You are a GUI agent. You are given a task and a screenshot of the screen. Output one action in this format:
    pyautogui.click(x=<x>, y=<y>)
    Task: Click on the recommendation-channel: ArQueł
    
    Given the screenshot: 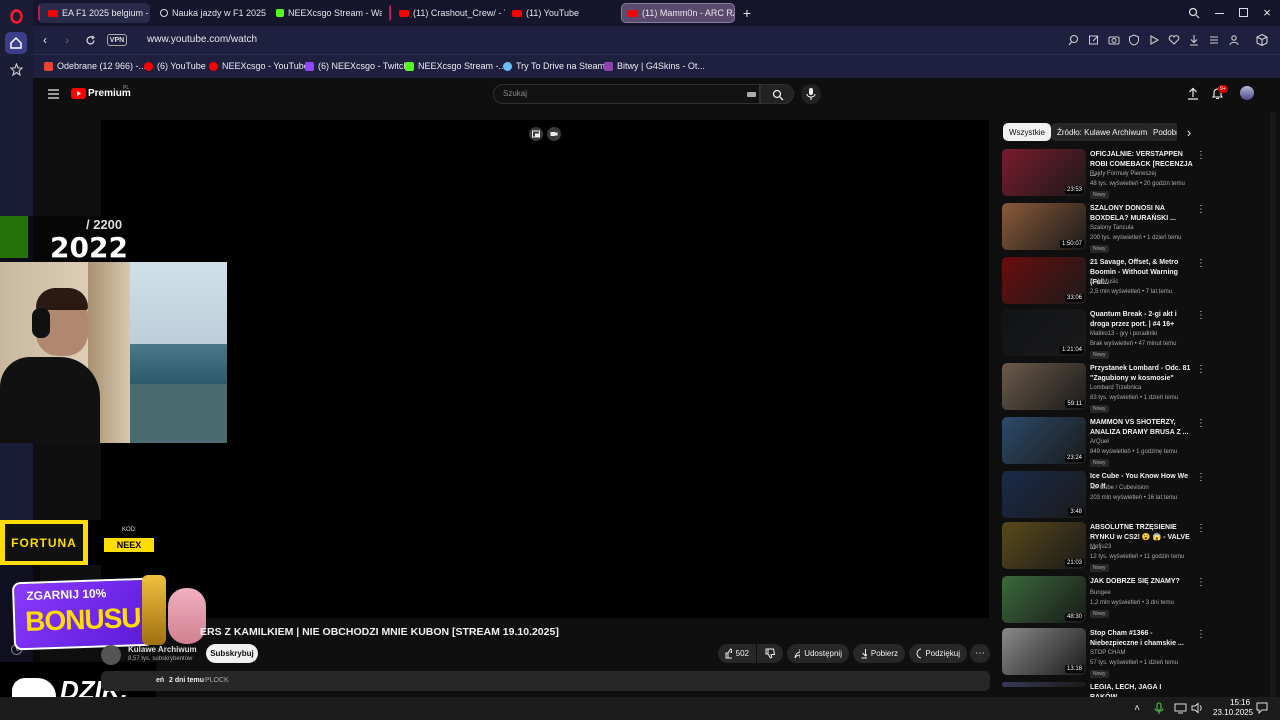 What is the action you would take?
    pyautogui.click(x=1099, y=442)
    